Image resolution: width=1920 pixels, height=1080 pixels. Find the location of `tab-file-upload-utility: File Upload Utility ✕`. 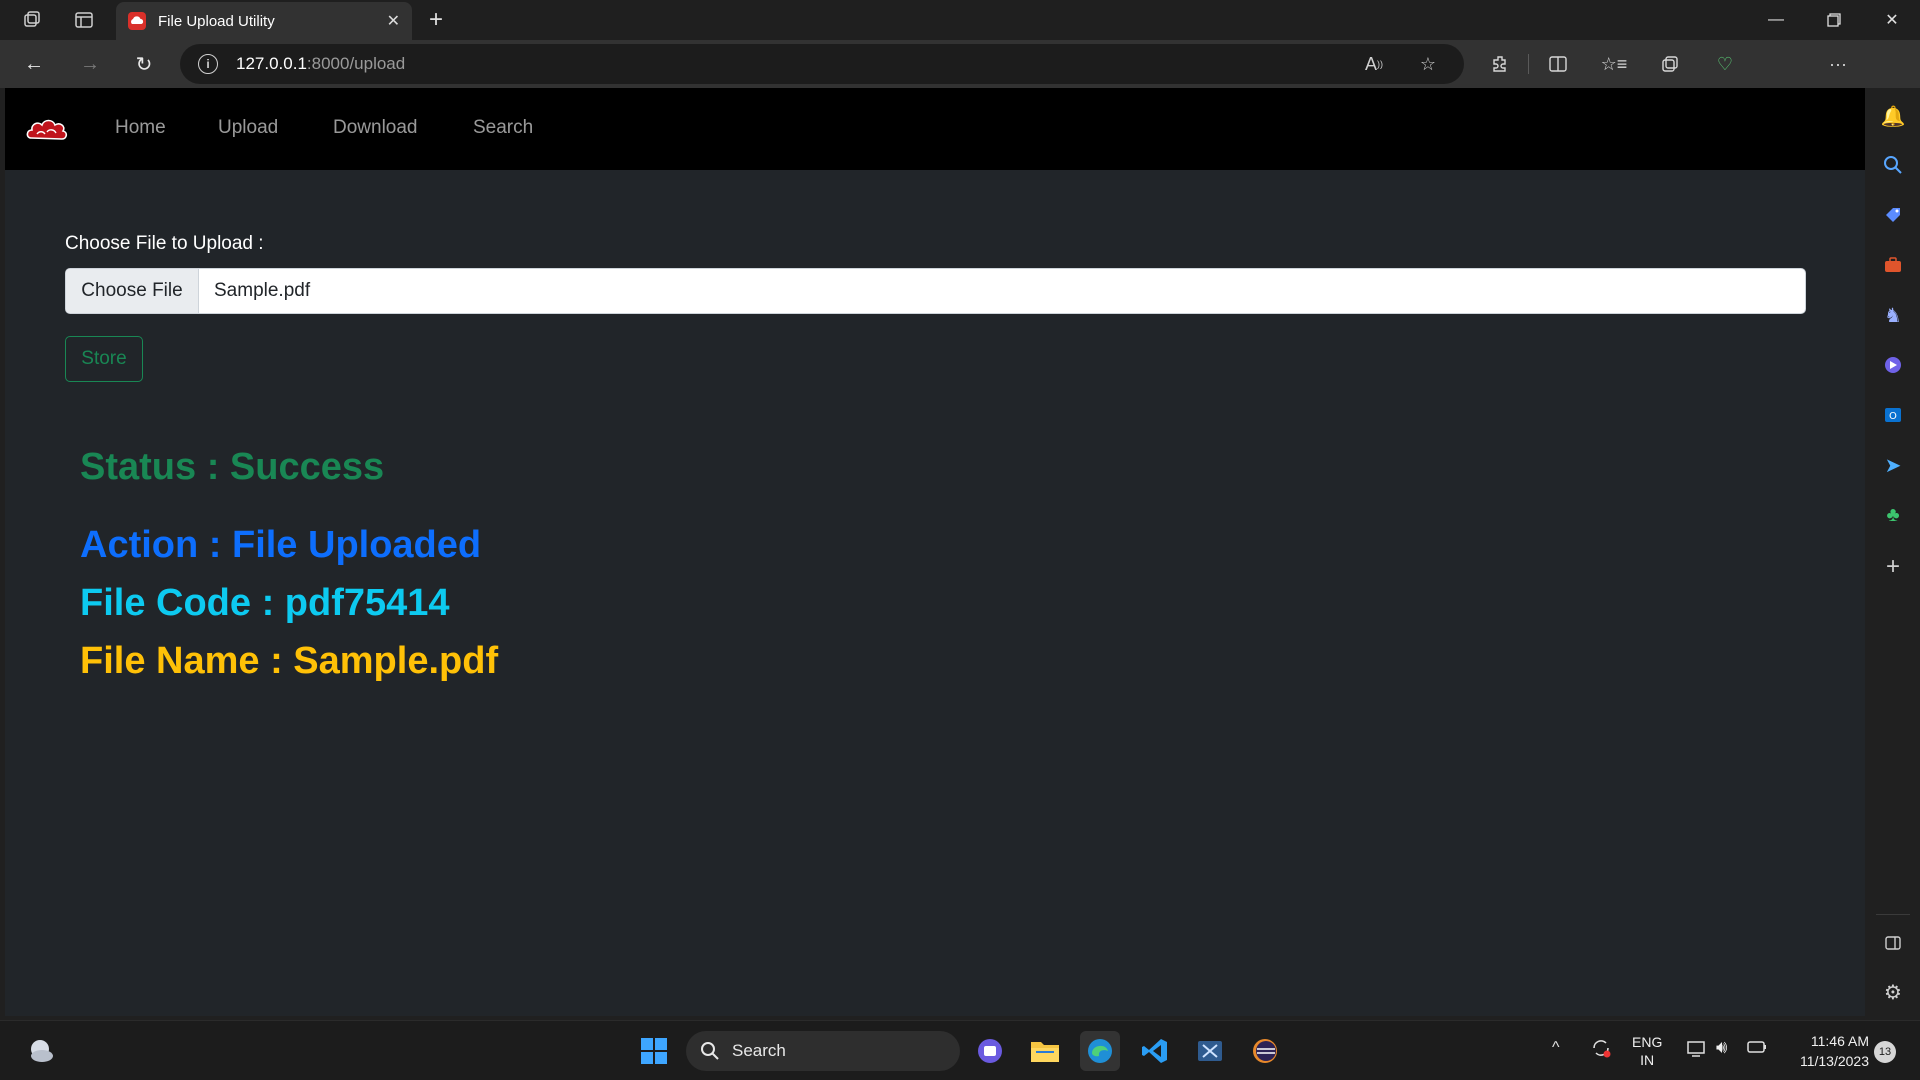

tab-file-upload-utility: File Upload Utility ✕ is located at coordinates (264, 21).